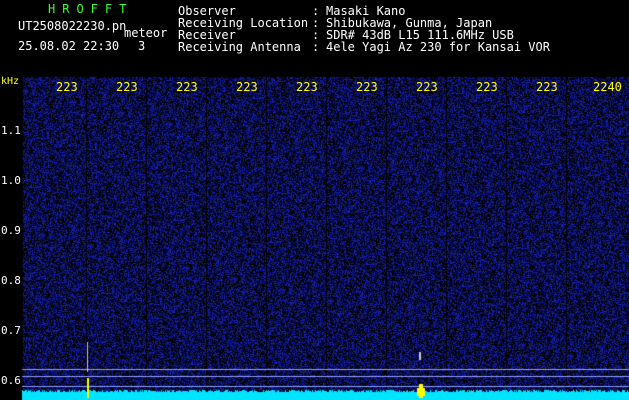  What do you see at coordinates (10, 81) in the screenshot?
I see `y-axis-unit: kHz` at bounding box center [10, 81].